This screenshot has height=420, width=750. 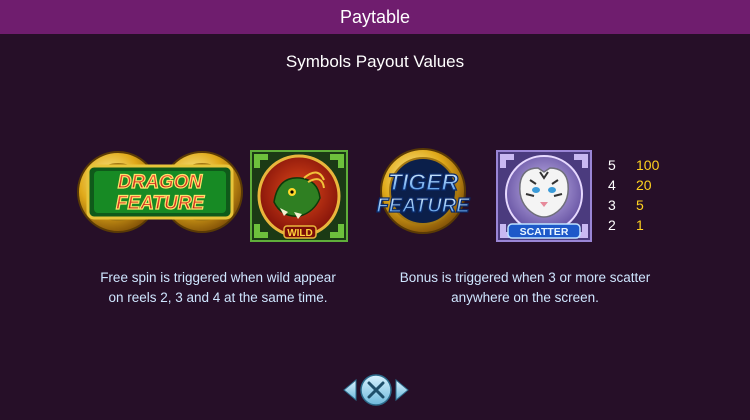 What do you see at coordinates (161, 182) in the screenshot?
I see `dragon-feature-line1: DRAGON` at bounding box center [161, 182].